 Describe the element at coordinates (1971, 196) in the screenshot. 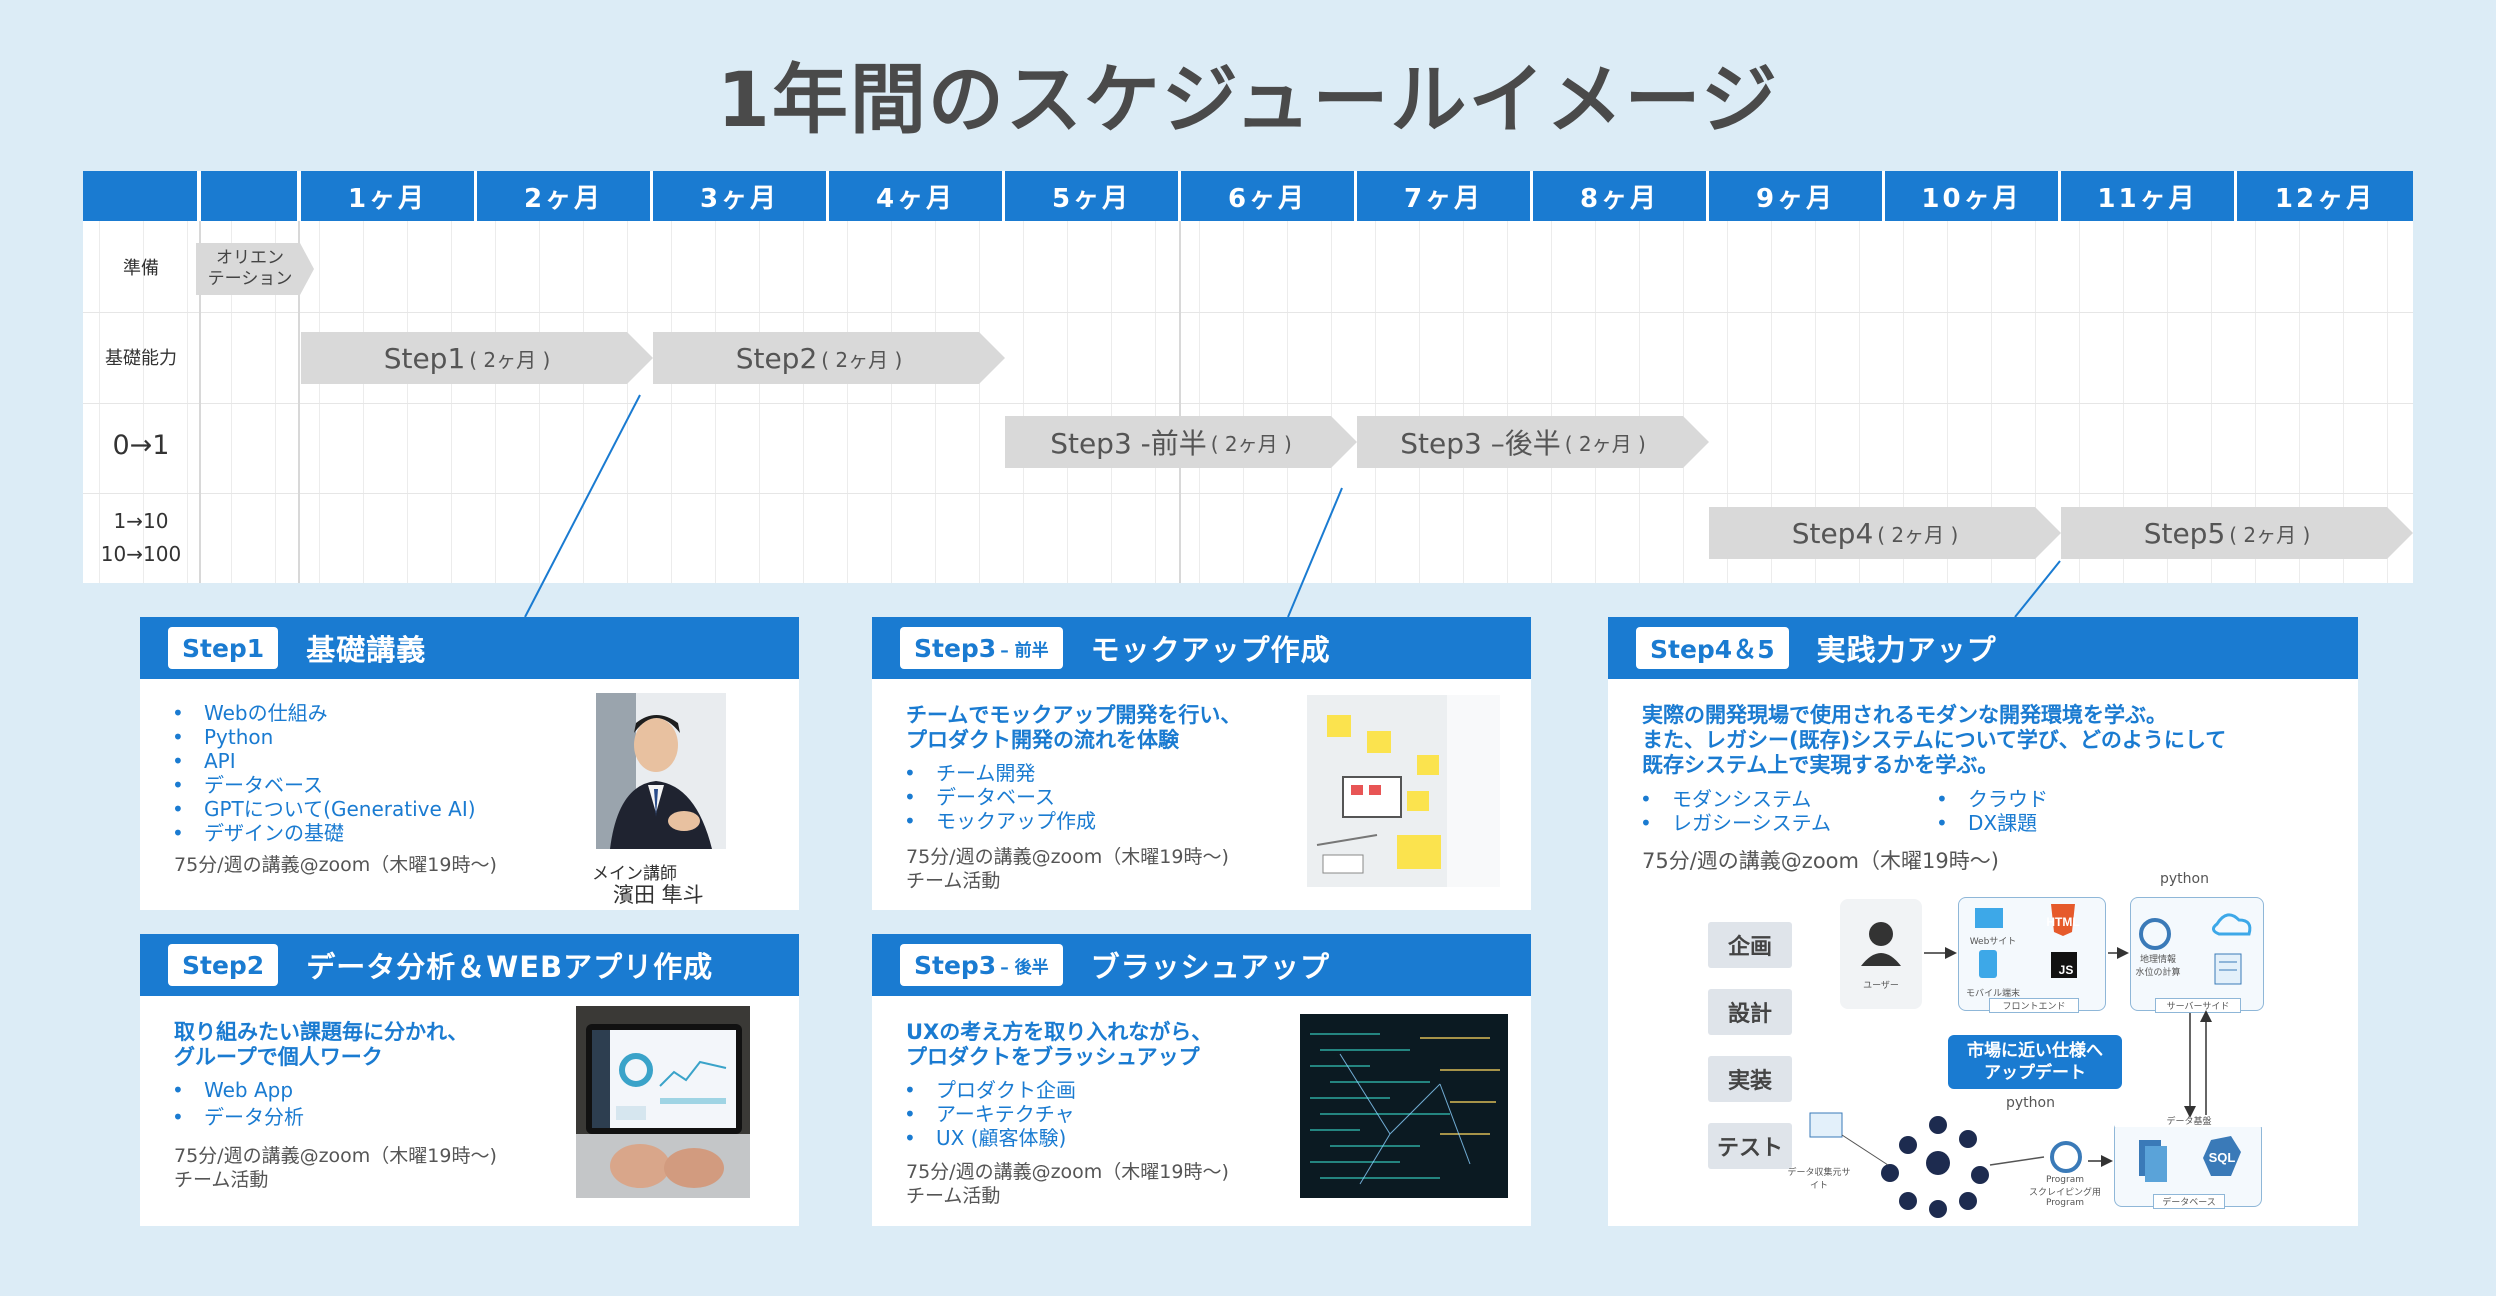

I see `month-header: 10ヶ月` at that location.